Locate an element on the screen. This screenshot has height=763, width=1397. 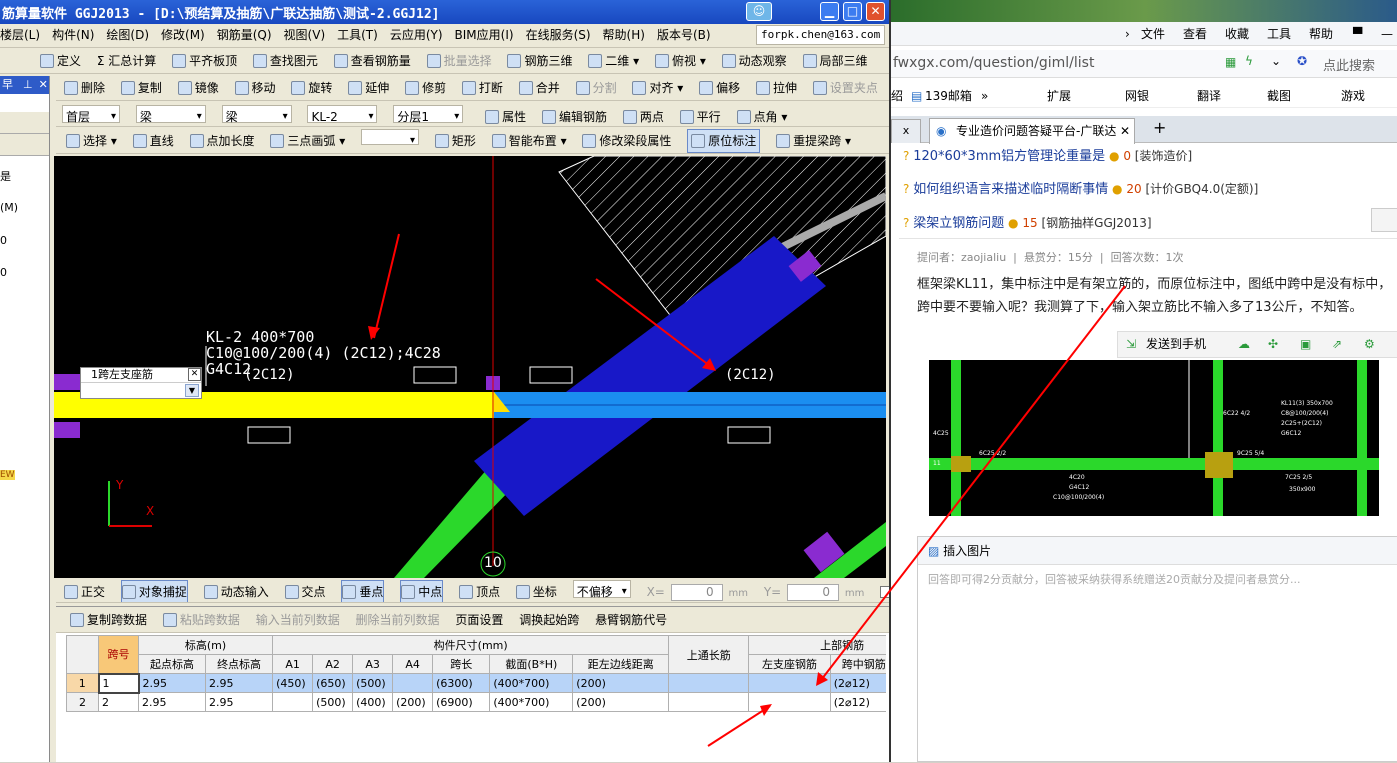
question-tag: [装饰造价] is located at coordinates (1163, 156).